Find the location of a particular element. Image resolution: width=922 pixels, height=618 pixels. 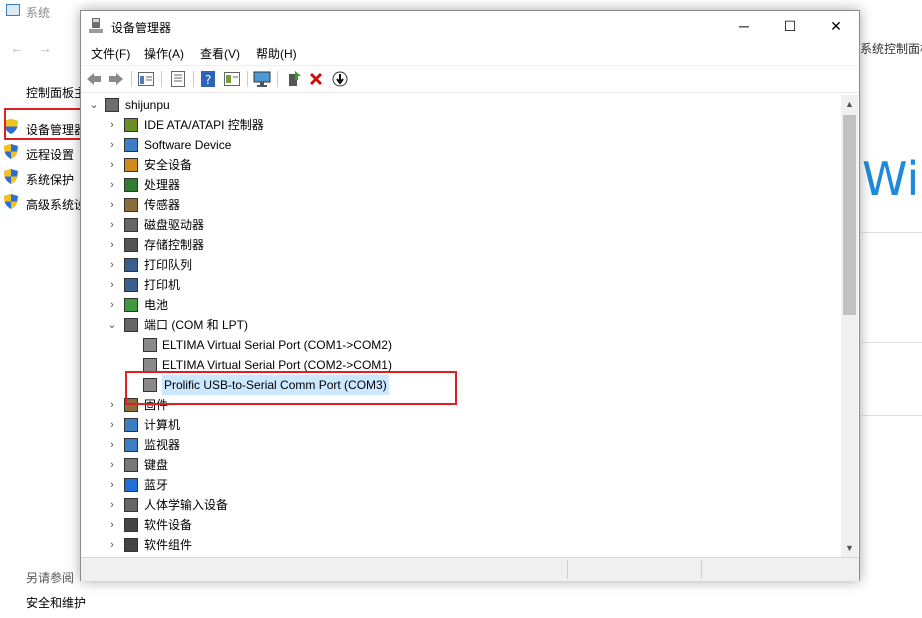

tree-item: ⌄ 端口 (COM 和 LPT) is located at coordinates (451, 325).